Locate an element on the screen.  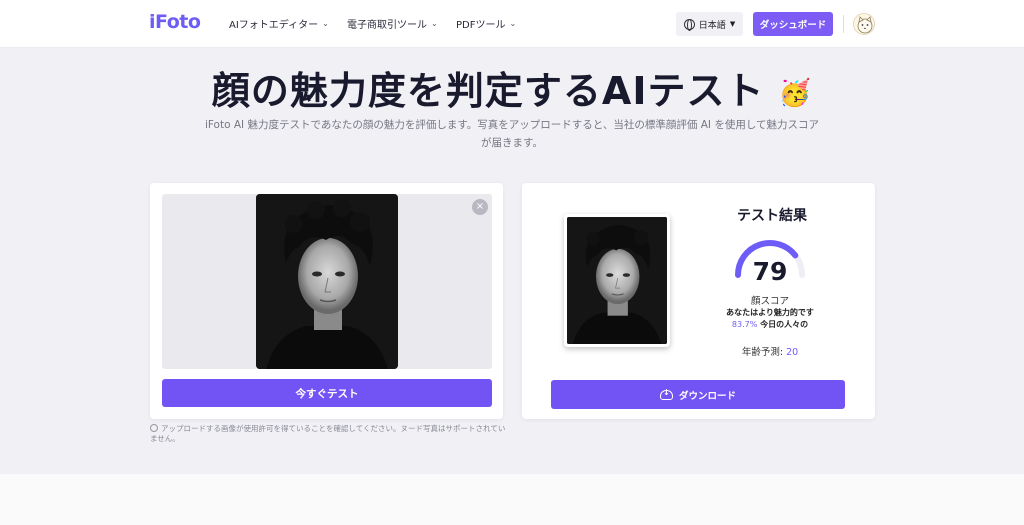
info-icon is located at coordinates (154, 428).